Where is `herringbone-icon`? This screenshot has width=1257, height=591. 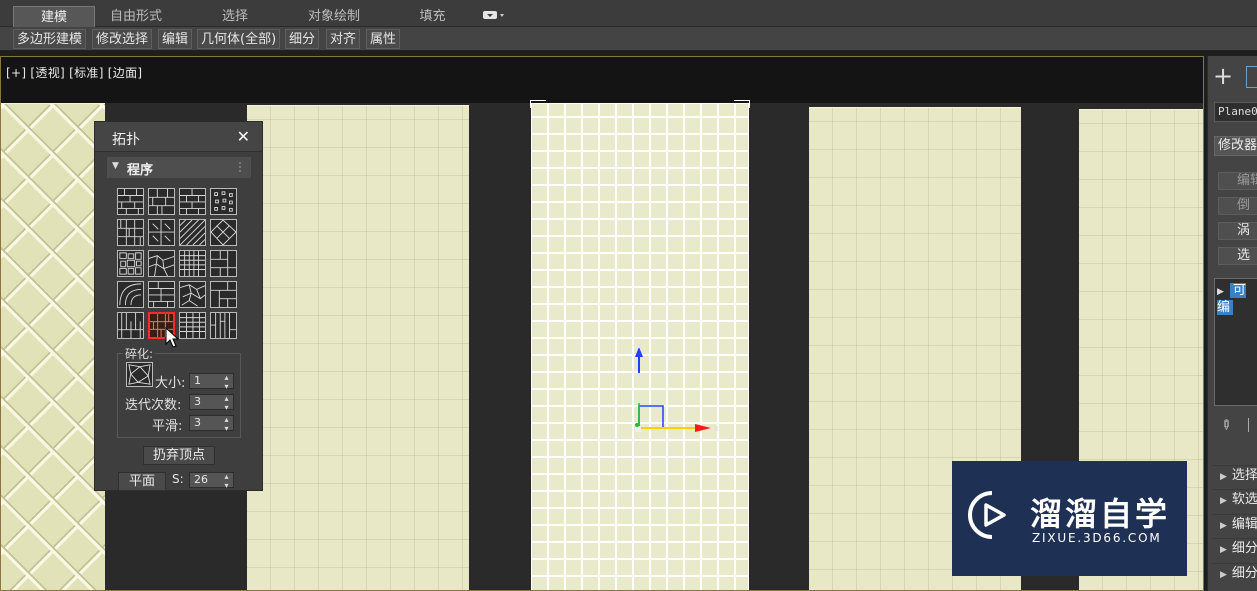
herringbone-icon is located at coordinates (130, 325).